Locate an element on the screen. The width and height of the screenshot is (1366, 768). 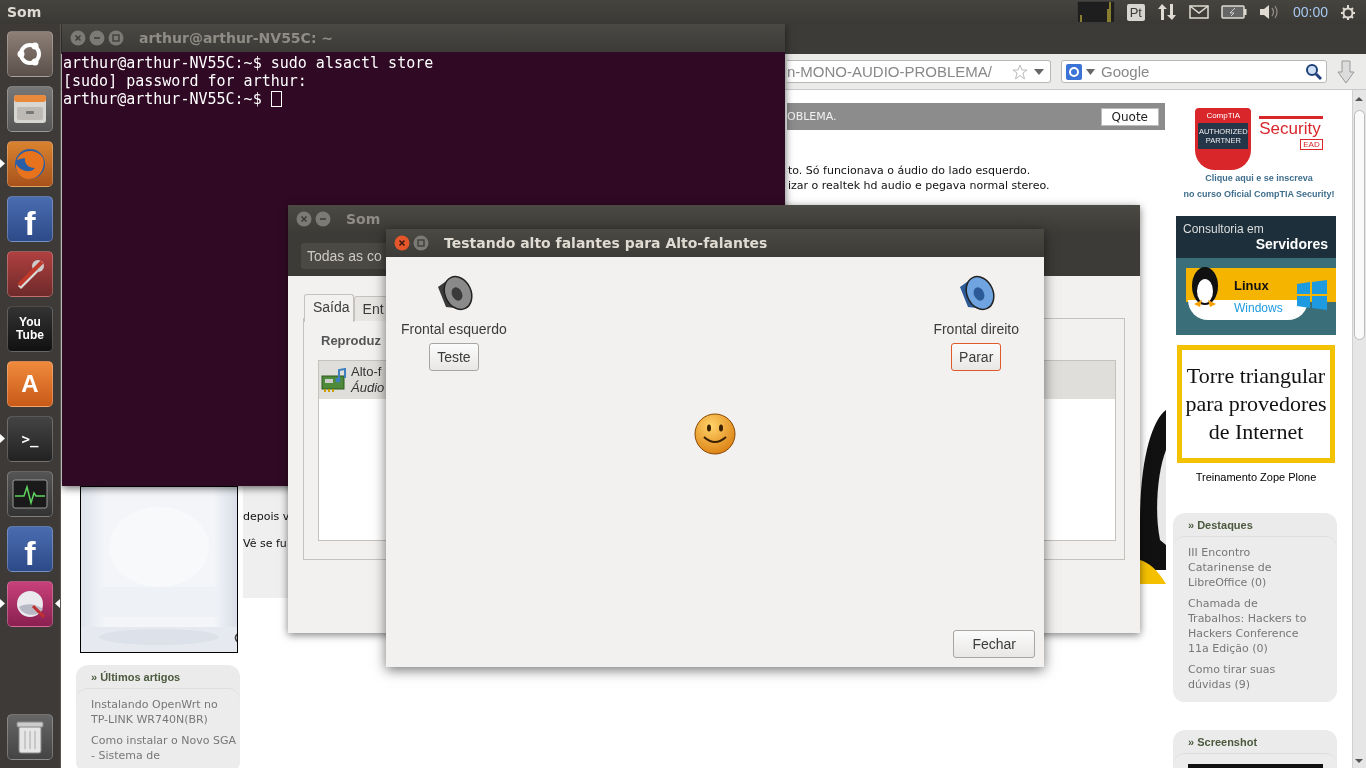
test-button: Parar is located at coordinates (976, 357).